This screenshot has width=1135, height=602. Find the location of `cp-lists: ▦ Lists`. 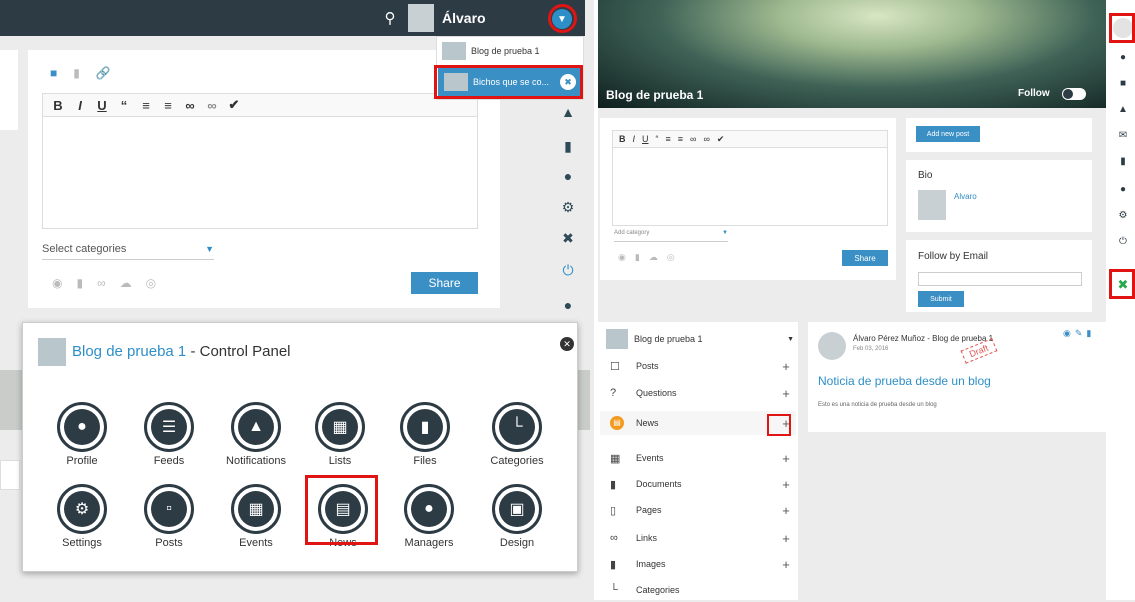

cp-lists: ▦ Lists is located at coordinates (340, 434).